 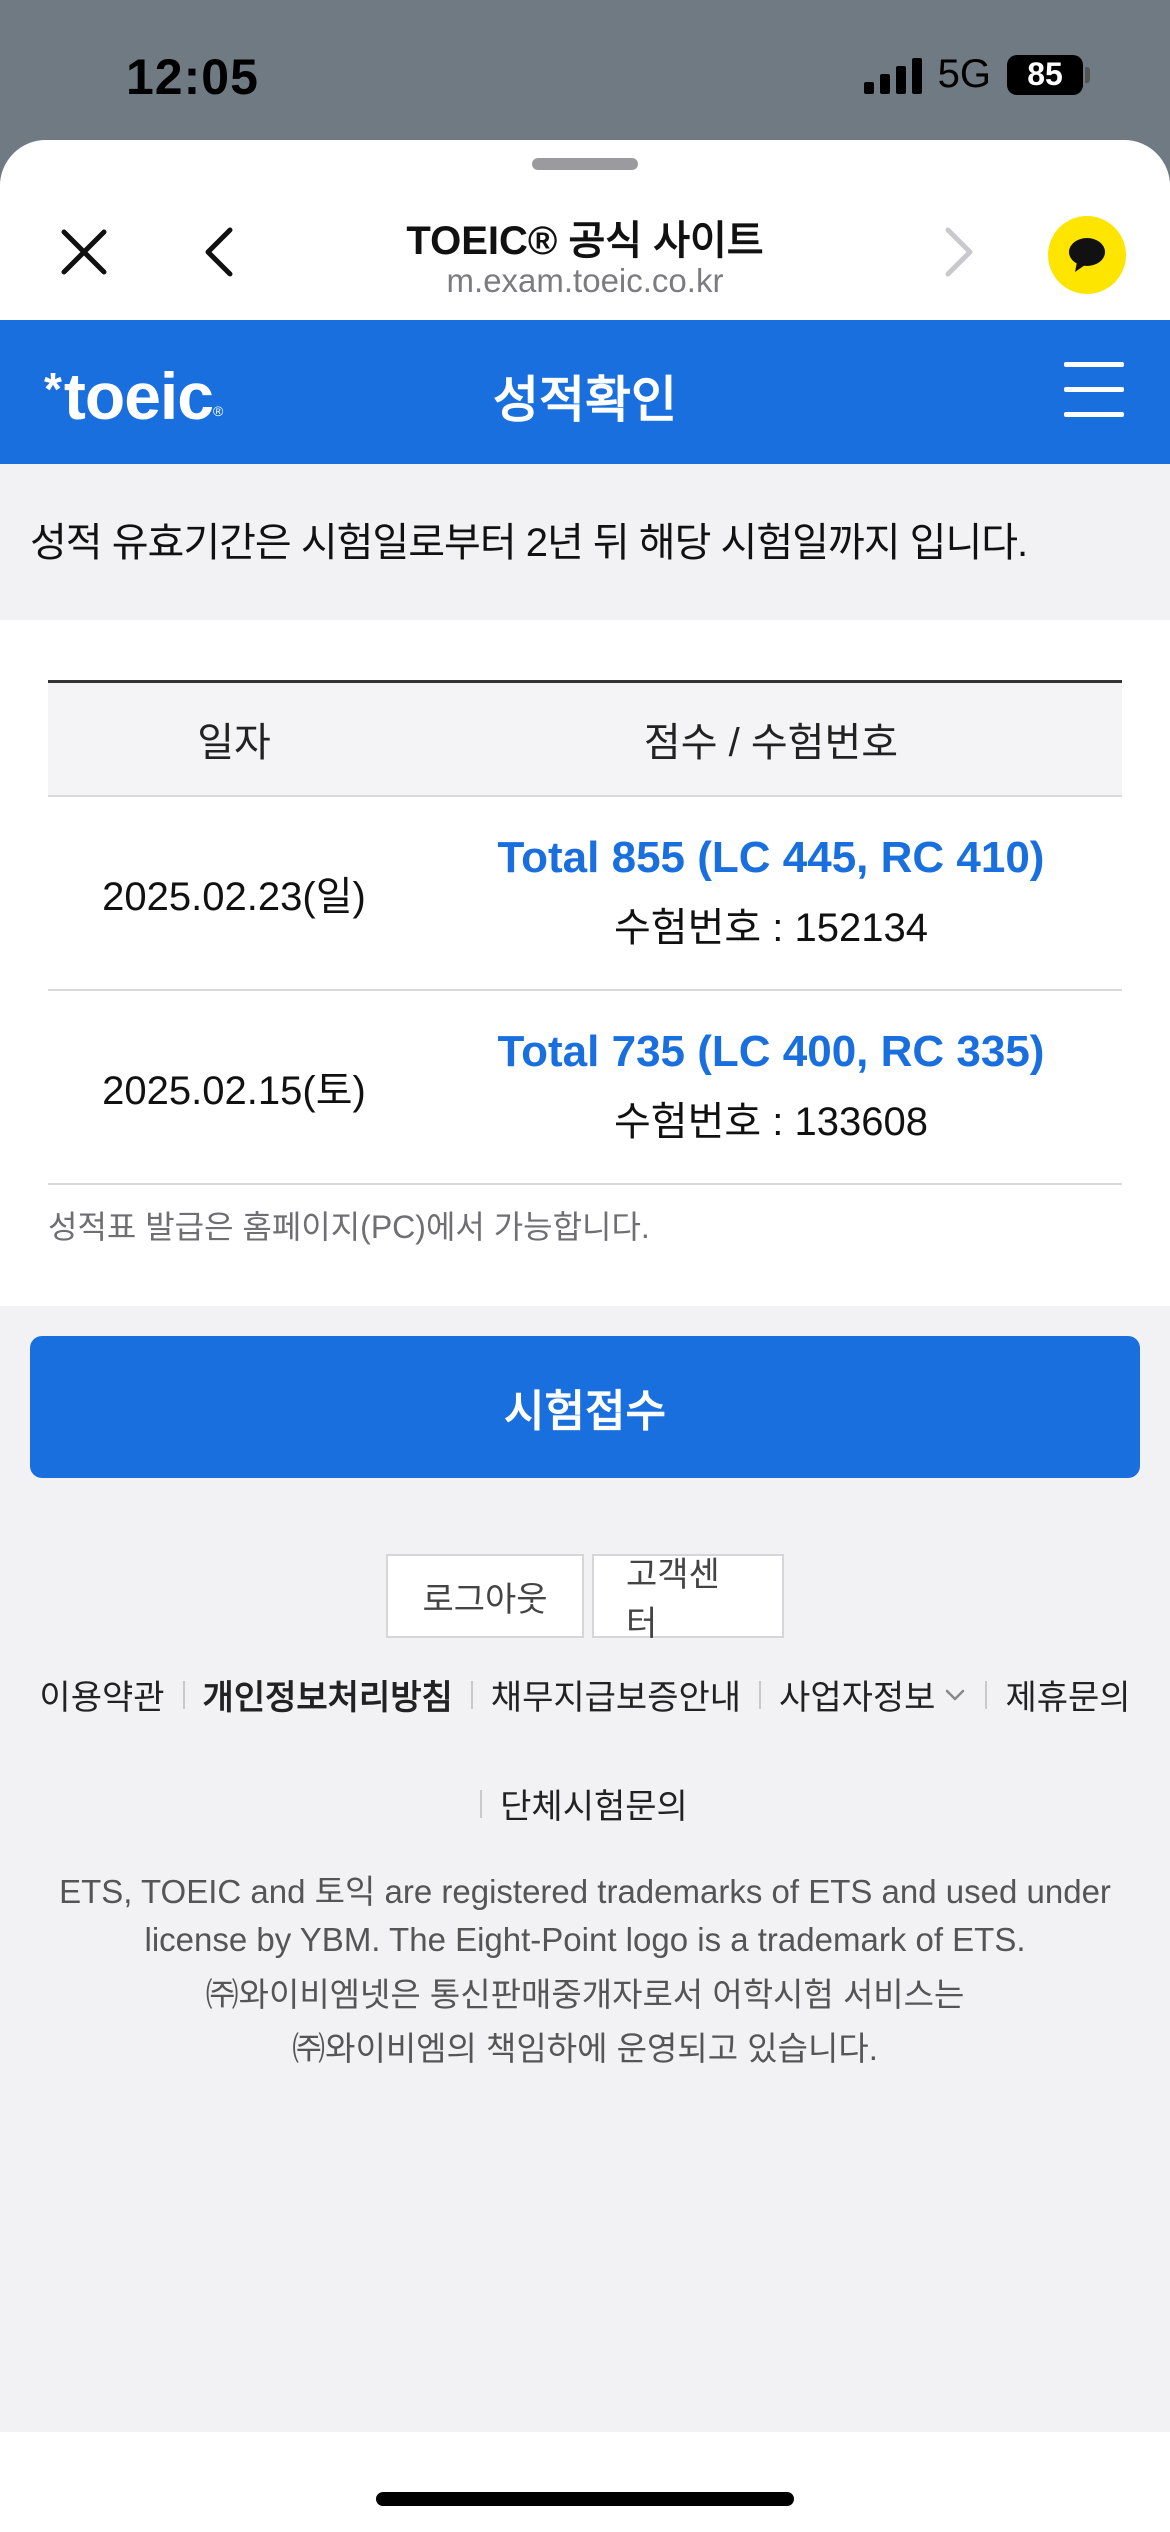 I want to click on footer-link-guarantee: 채무지급보증안내, so click(x=616, y=1694).